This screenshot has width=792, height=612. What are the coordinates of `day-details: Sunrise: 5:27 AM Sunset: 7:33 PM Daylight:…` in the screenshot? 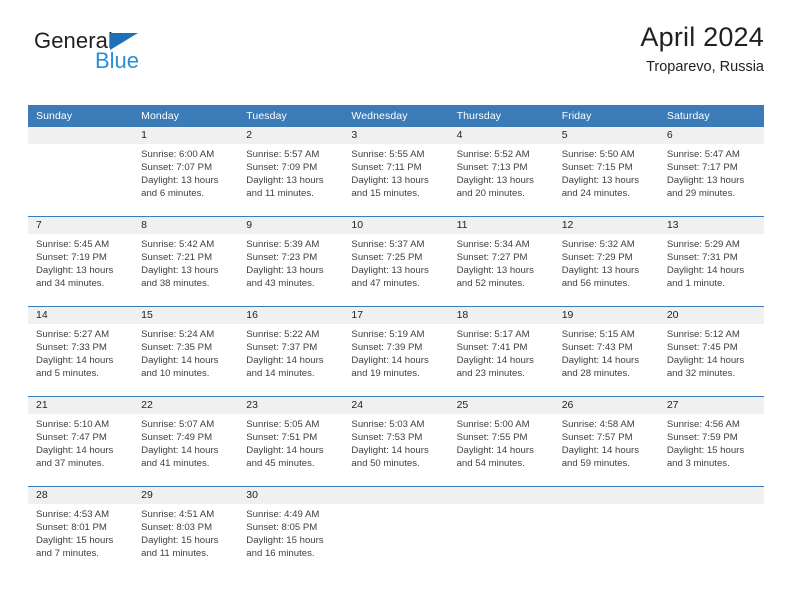 It's located at (80, 352).